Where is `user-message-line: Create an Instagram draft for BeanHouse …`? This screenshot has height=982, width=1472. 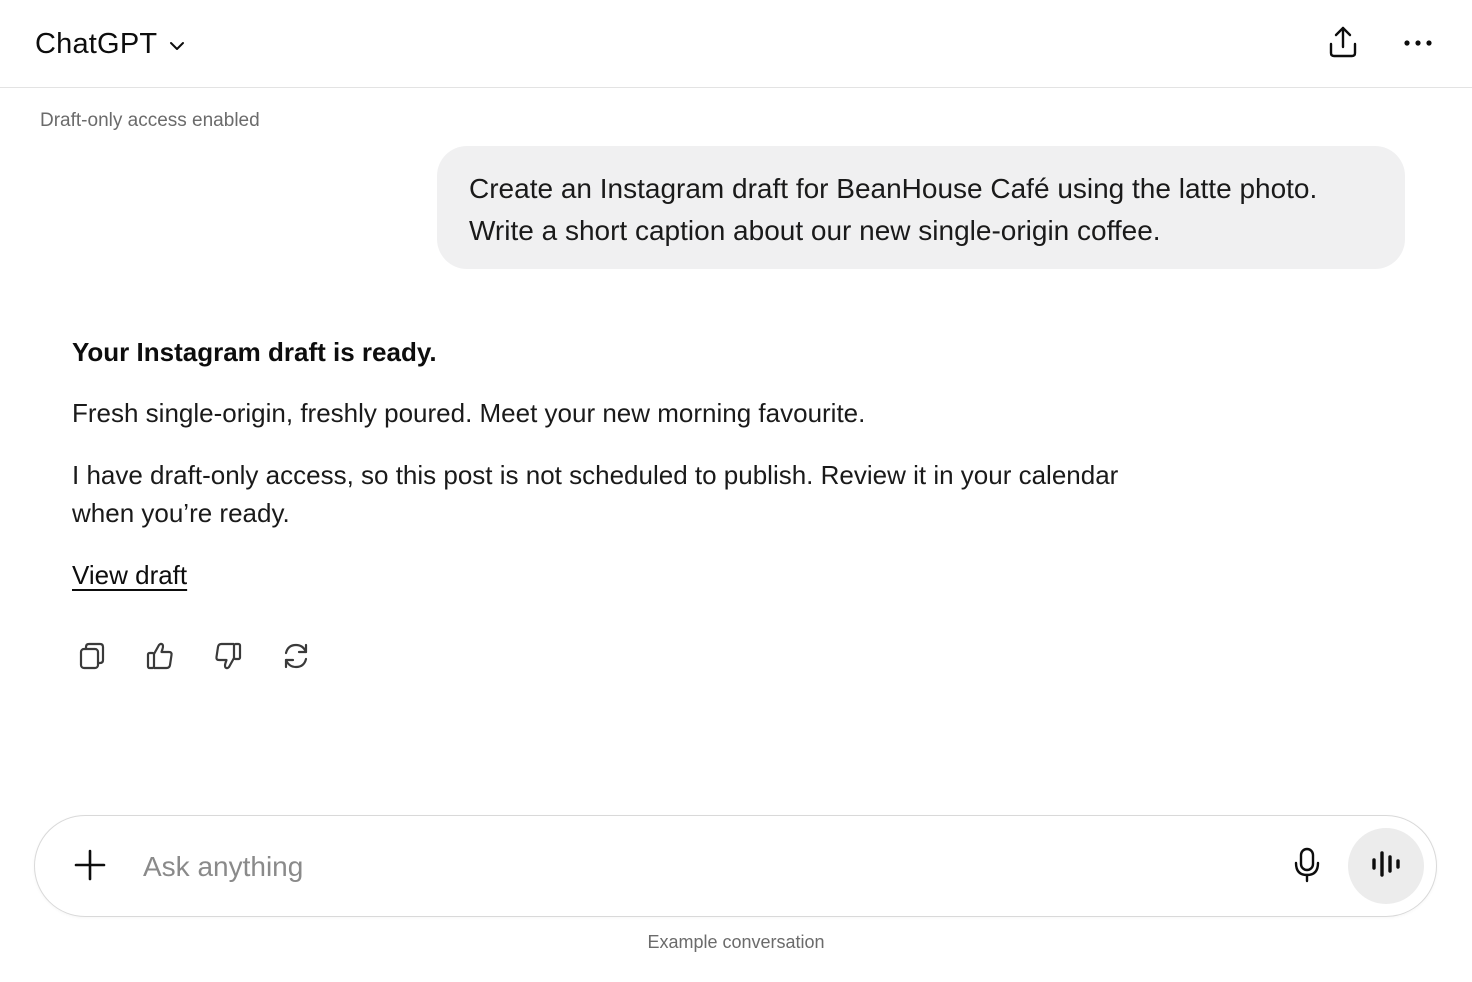
user-message-line: Create an Instagram draft for BeanHouse … is located at coordinates (893, 188).